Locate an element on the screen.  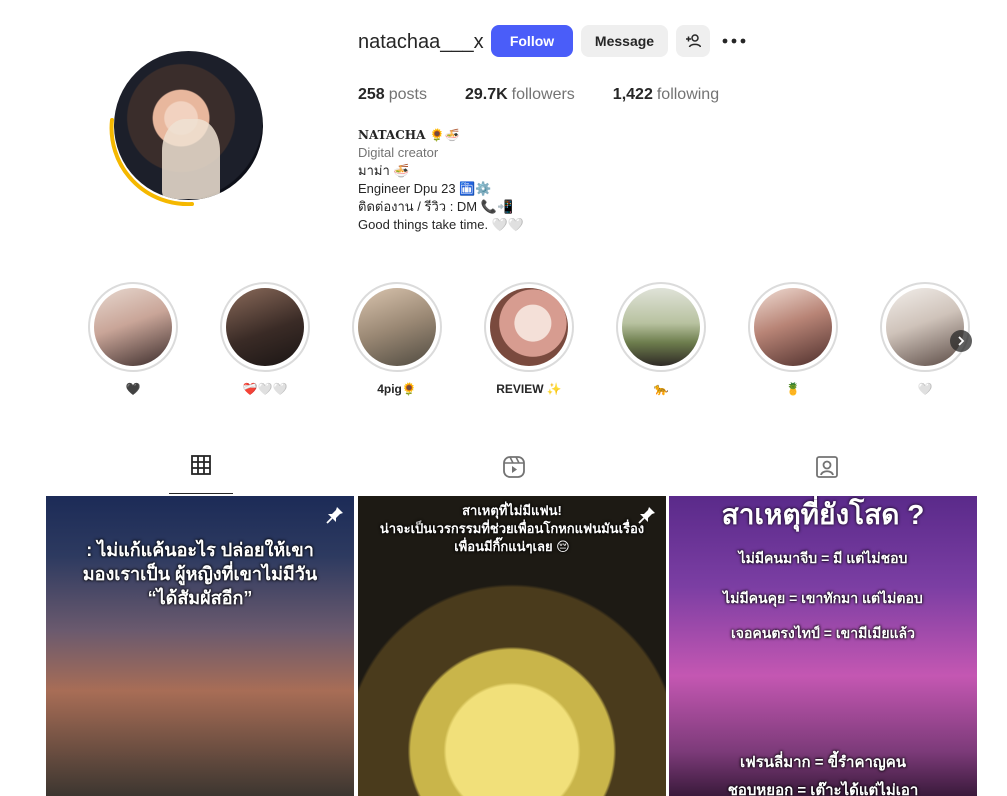
profile-category: Digital creator is located at coordinates (398, 152).